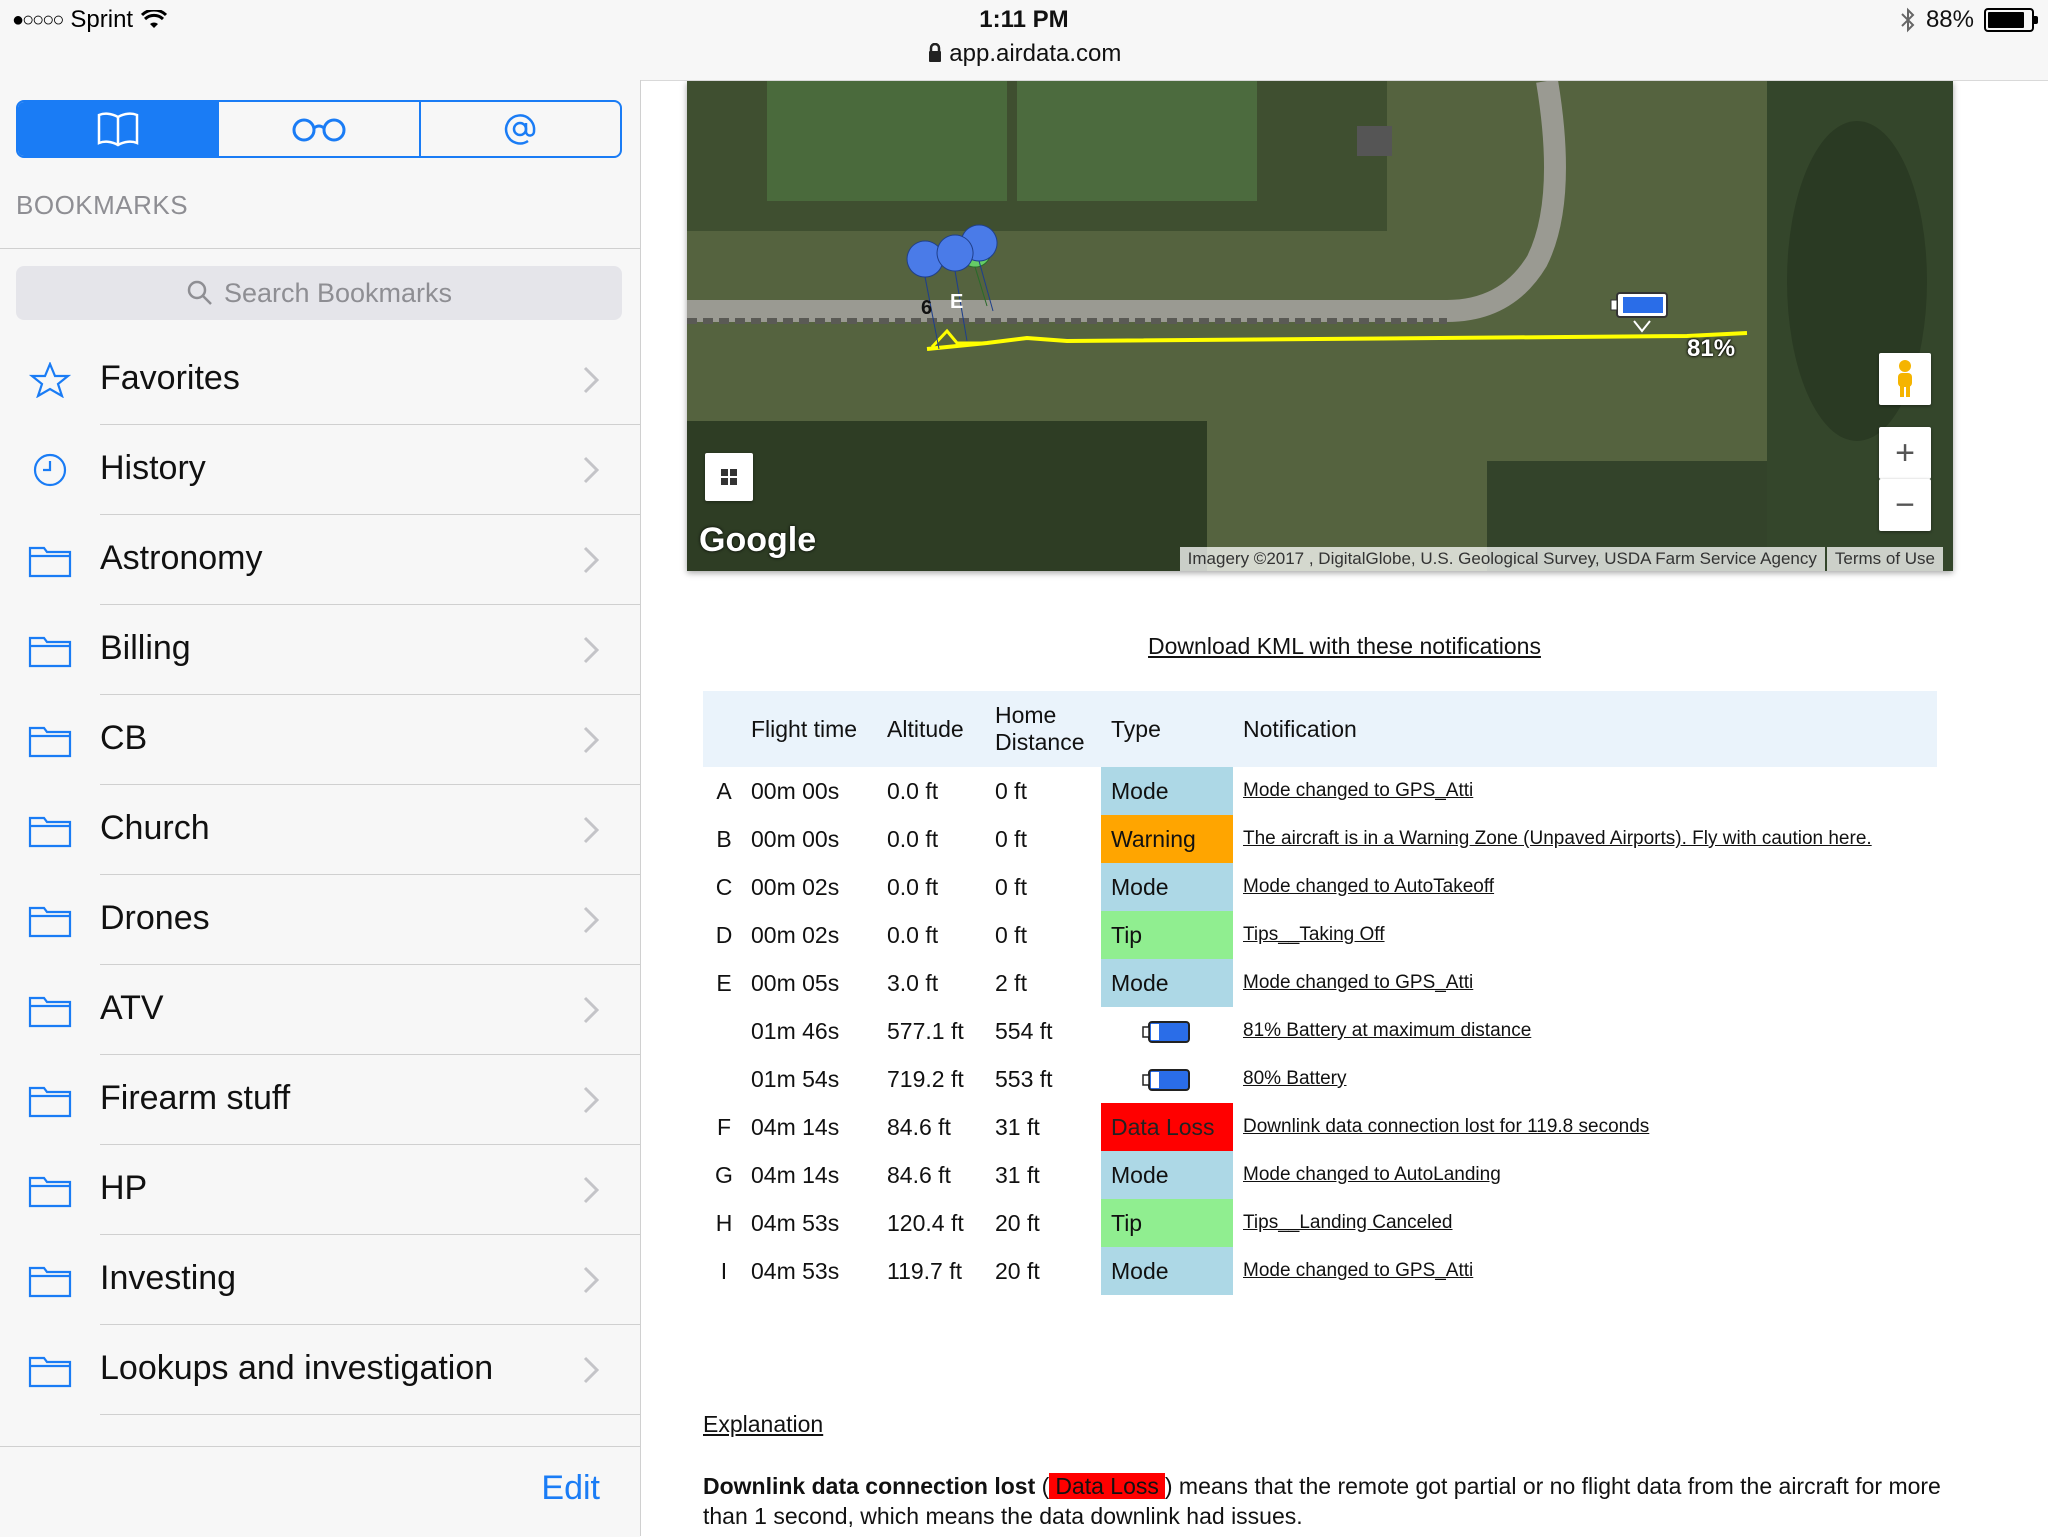  What do you see at coordinates (1905, 453) in the screenshot?
I see `zoom-in-button: +` at bounding box center [1905, 453].